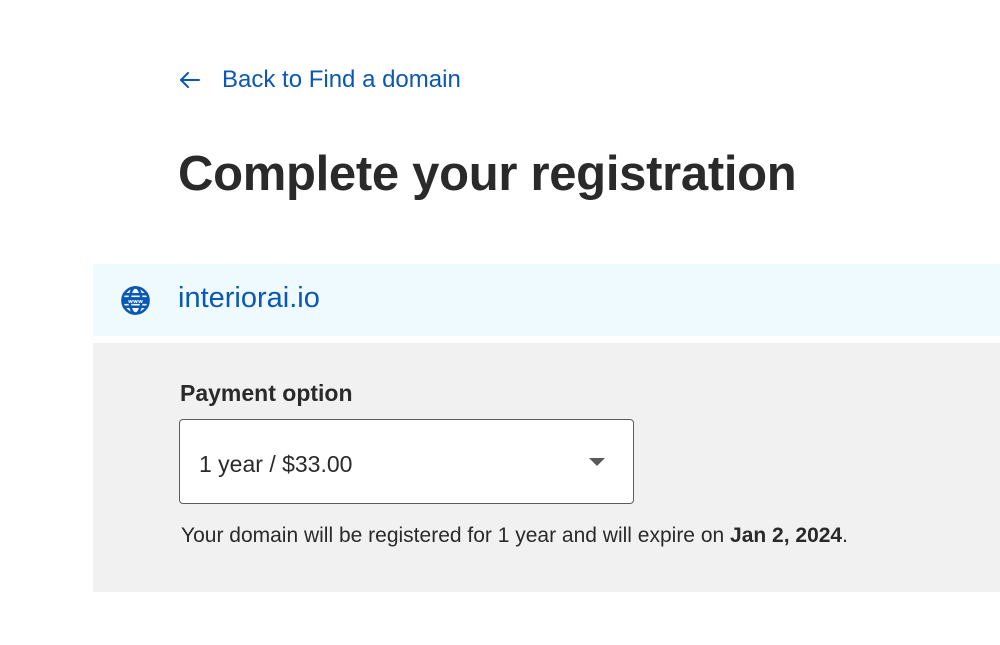 The width and height of the screenshot is (1000, 645). I want to click on page-title: Complete your registration, so click(487, 174).